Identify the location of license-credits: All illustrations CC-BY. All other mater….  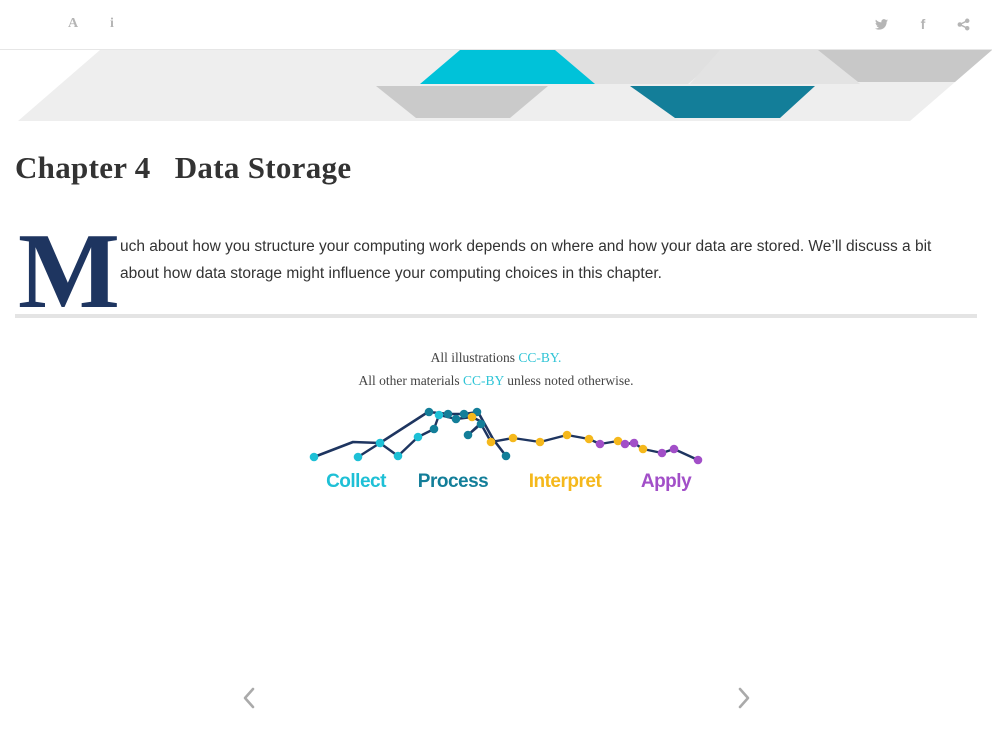
(496, 369).